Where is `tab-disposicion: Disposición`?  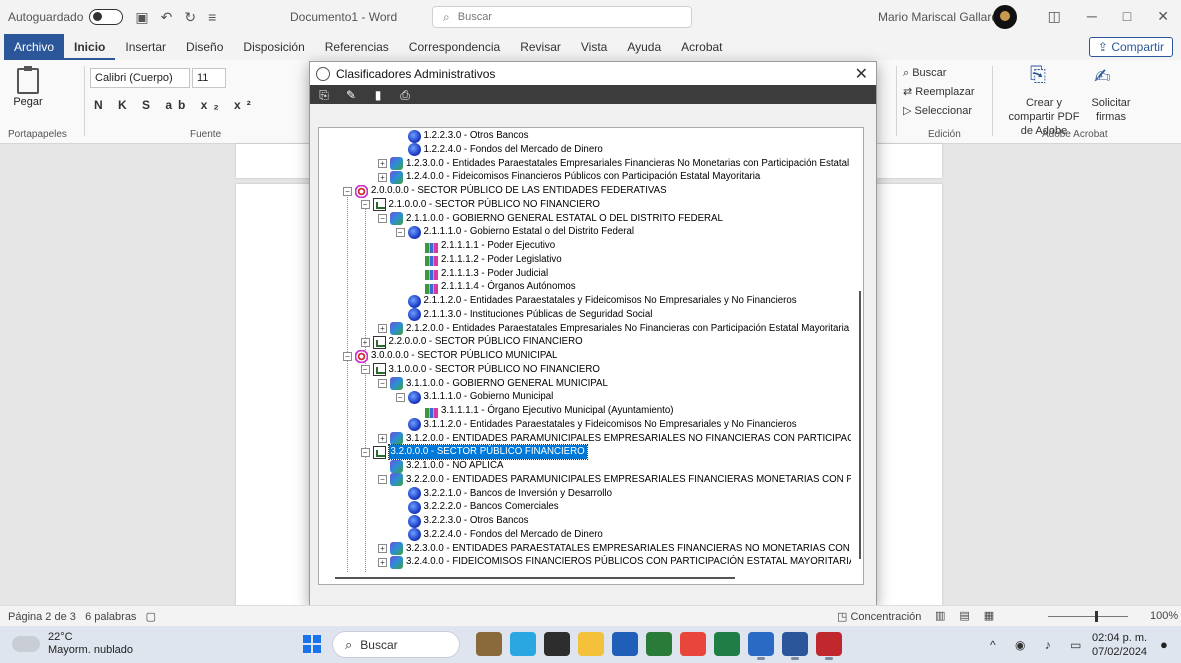
tab-disposicion: Disposición is located at coordinates (273, 47).